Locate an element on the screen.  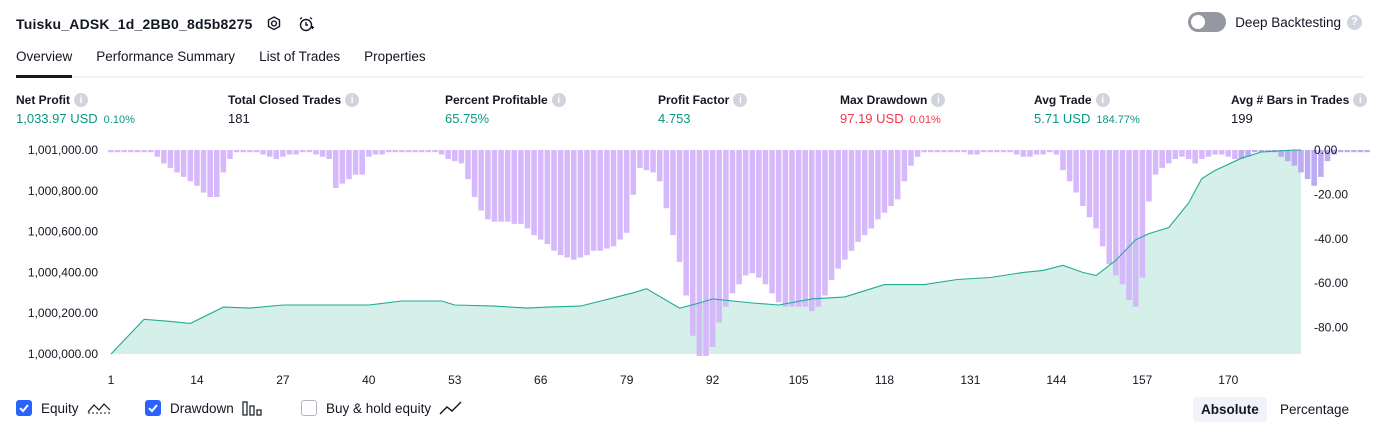
tab-overview: Overview is located at coordinates (44, 62).